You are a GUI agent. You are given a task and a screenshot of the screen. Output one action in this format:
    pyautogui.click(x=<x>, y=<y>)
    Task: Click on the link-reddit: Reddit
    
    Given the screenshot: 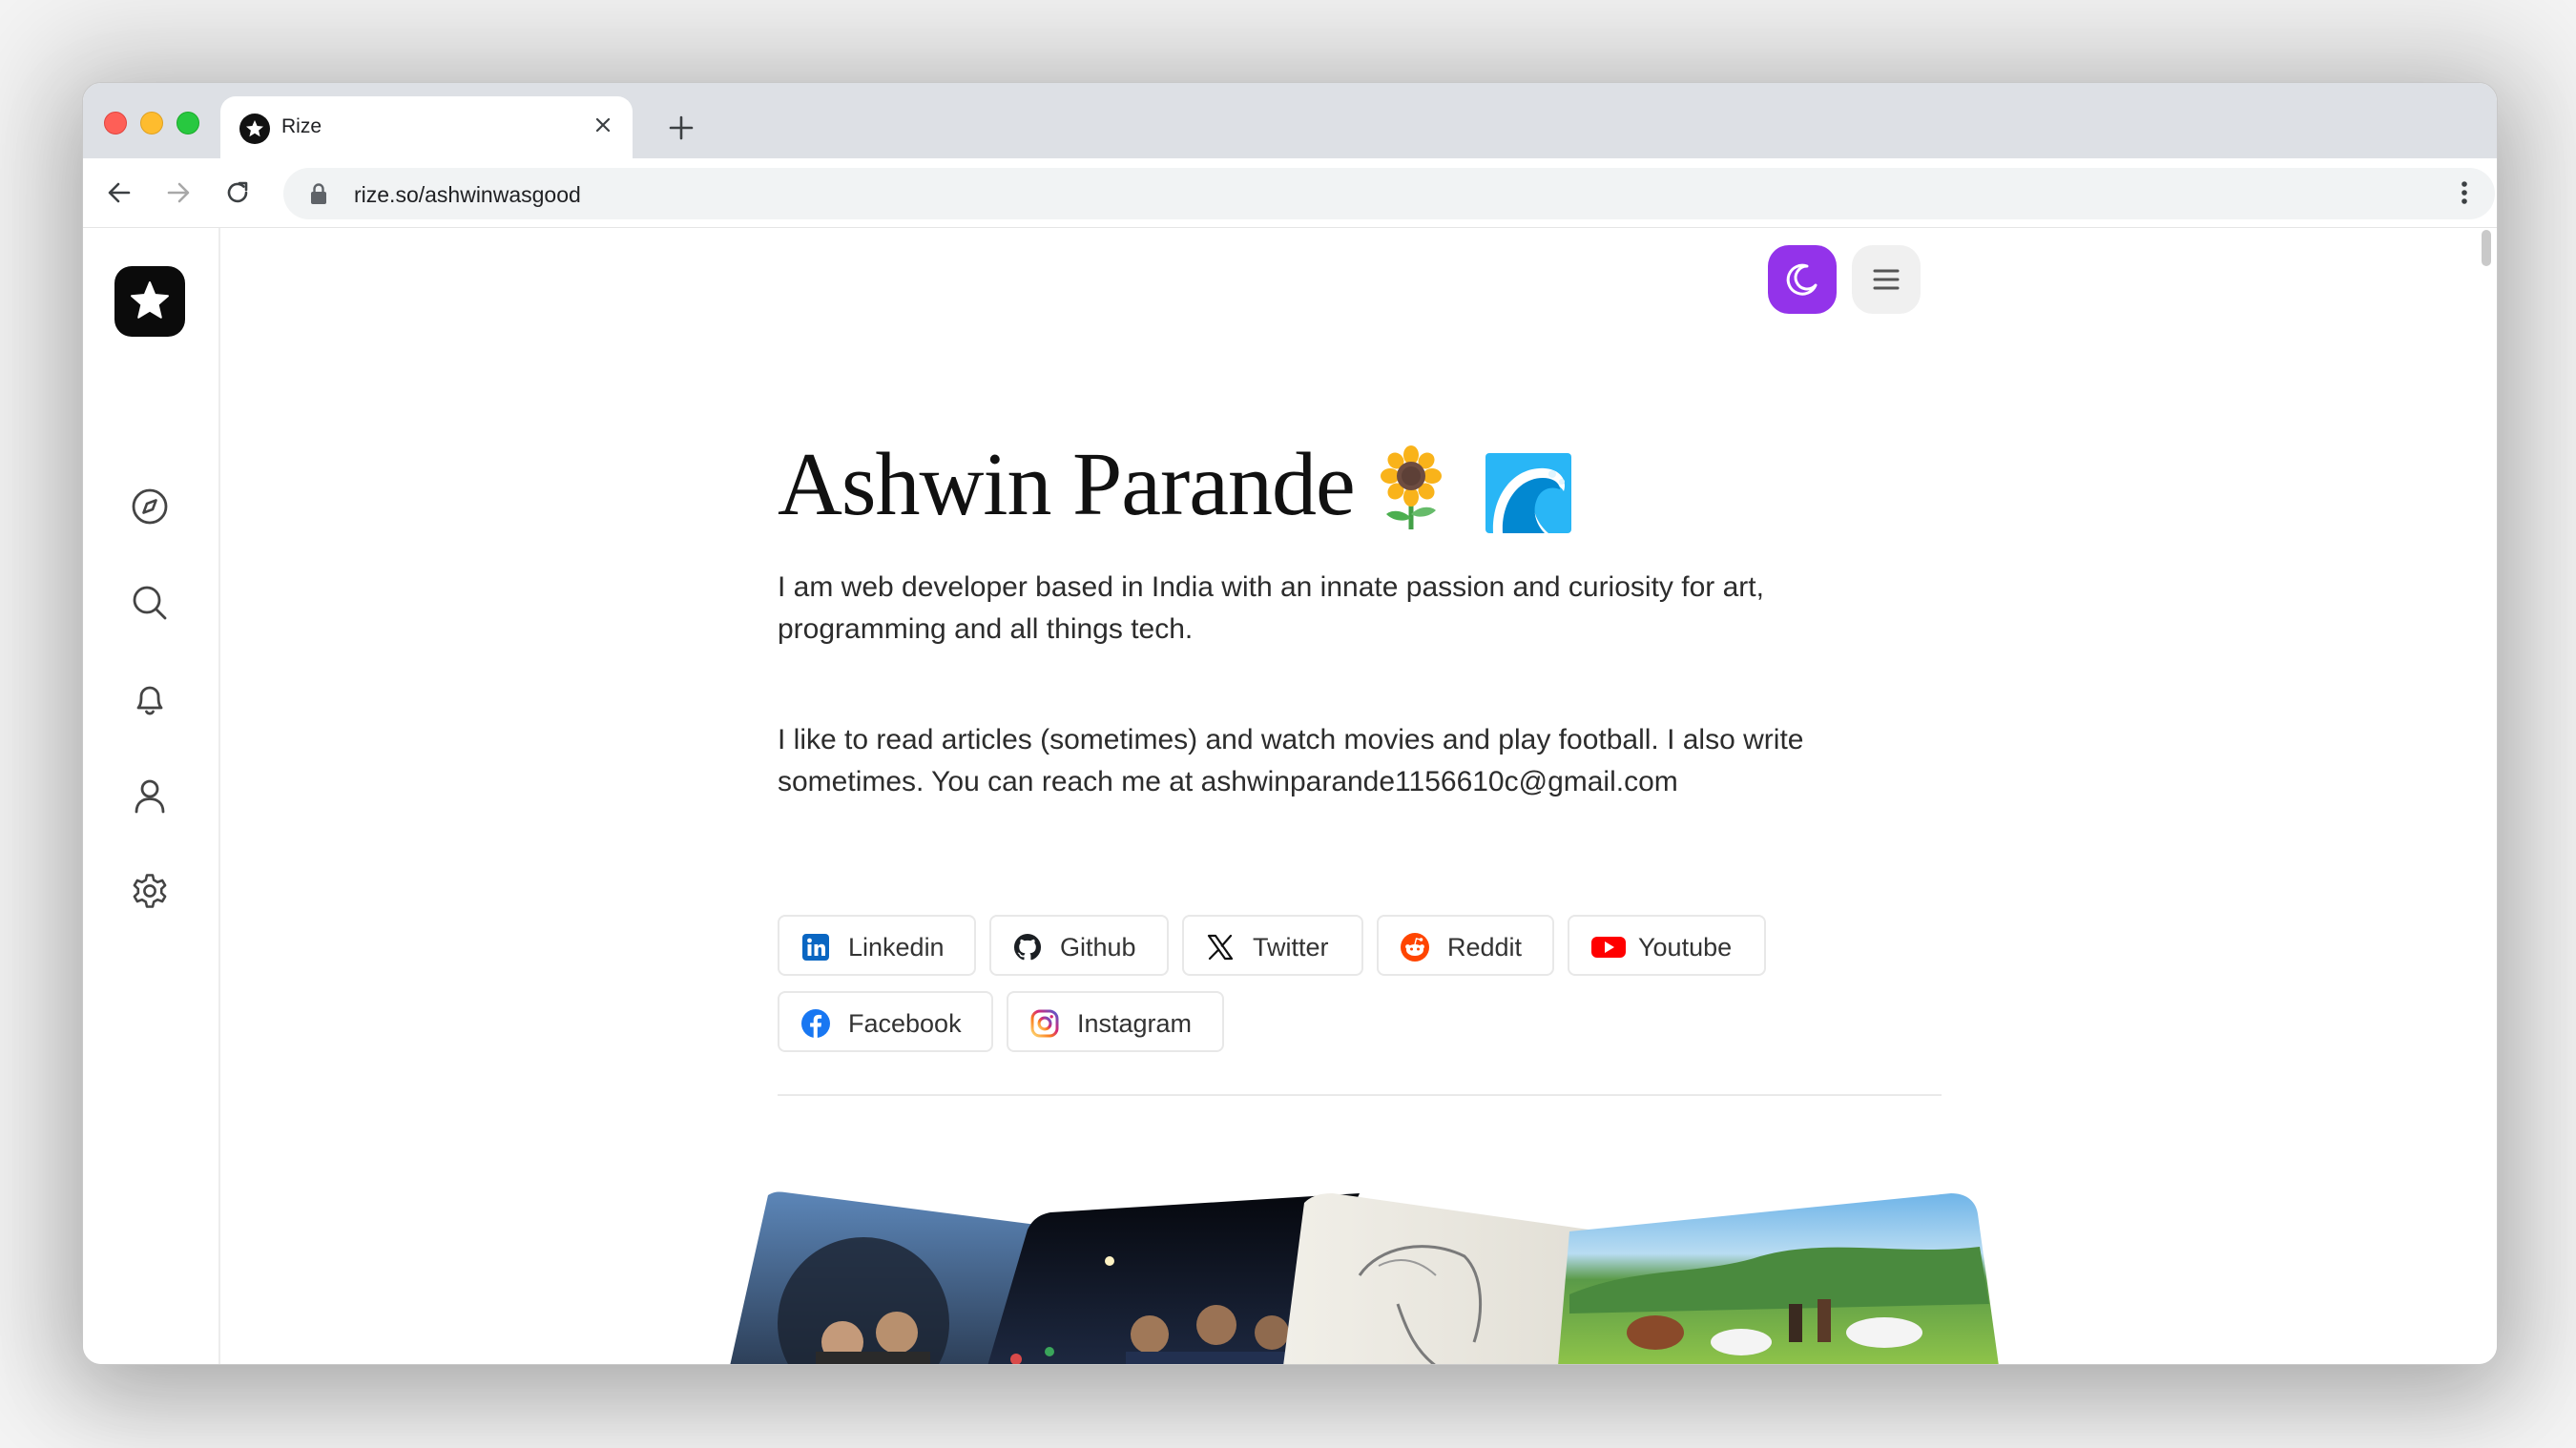 What is the action you would take?
    pyautogui.click(x=1465, y=945)
    